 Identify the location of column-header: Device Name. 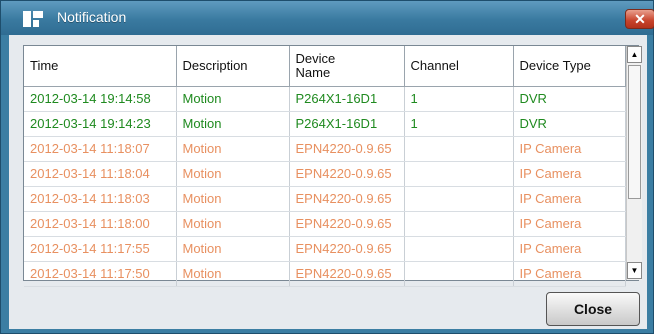
(347, 66).